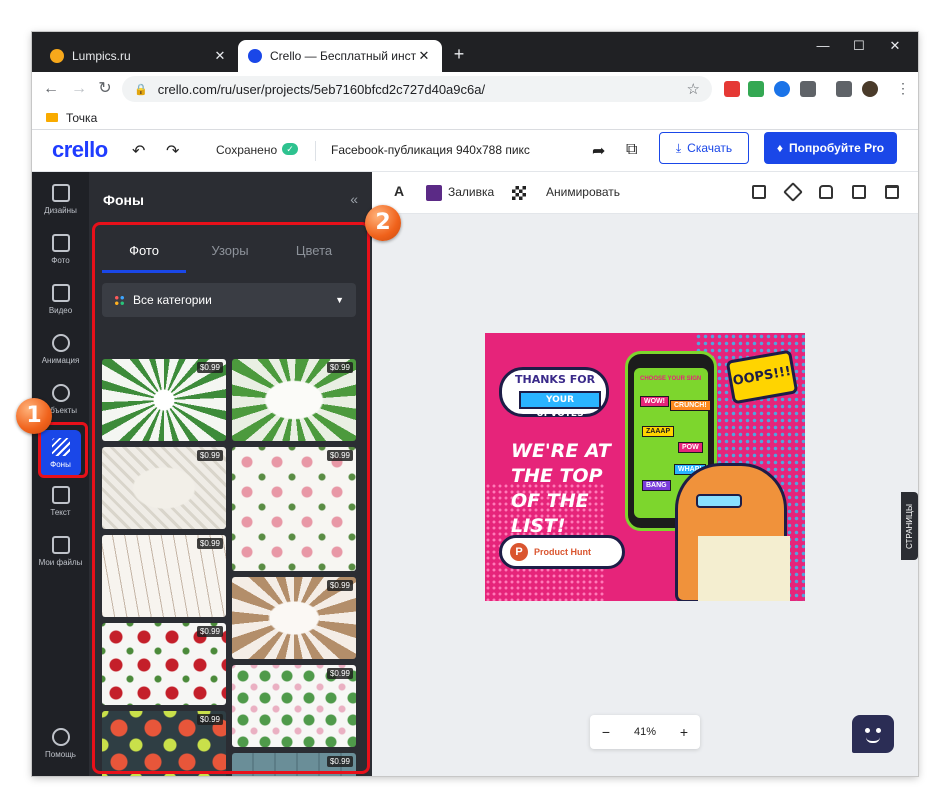 The height and width of the screenshot is (808, 950). Describe the element at coordinates (606, 732) in the screenshot. I see `zoom-out-icon: −` at that location.